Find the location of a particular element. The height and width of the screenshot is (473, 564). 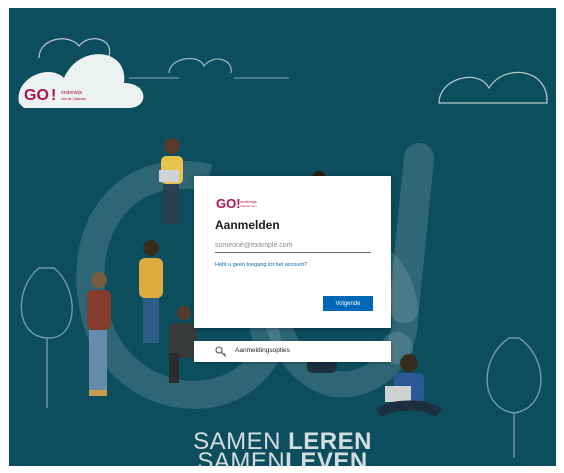

signin-options-label: Aanmeldingsopties is located at coordinates (262, 350).